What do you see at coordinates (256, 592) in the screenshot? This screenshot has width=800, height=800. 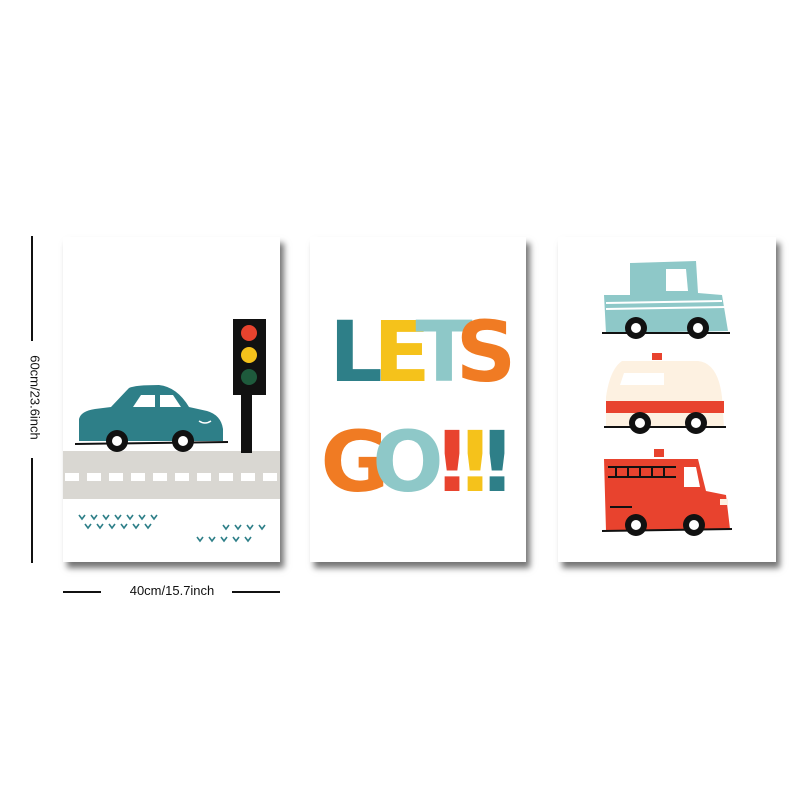 I see `width-line-right` at bounding box center [256, 592].